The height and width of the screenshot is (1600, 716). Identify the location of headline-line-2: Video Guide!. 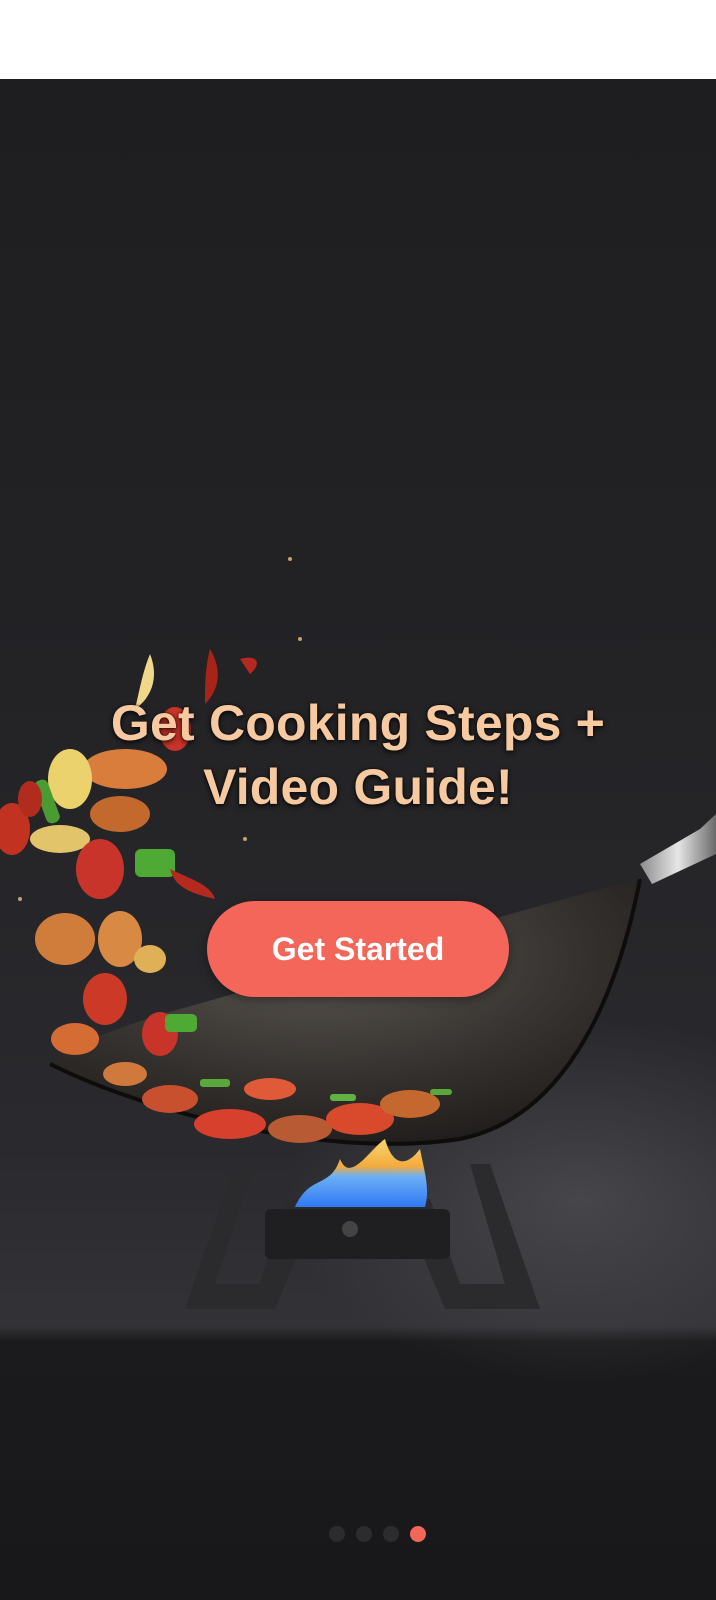
(358, 787).